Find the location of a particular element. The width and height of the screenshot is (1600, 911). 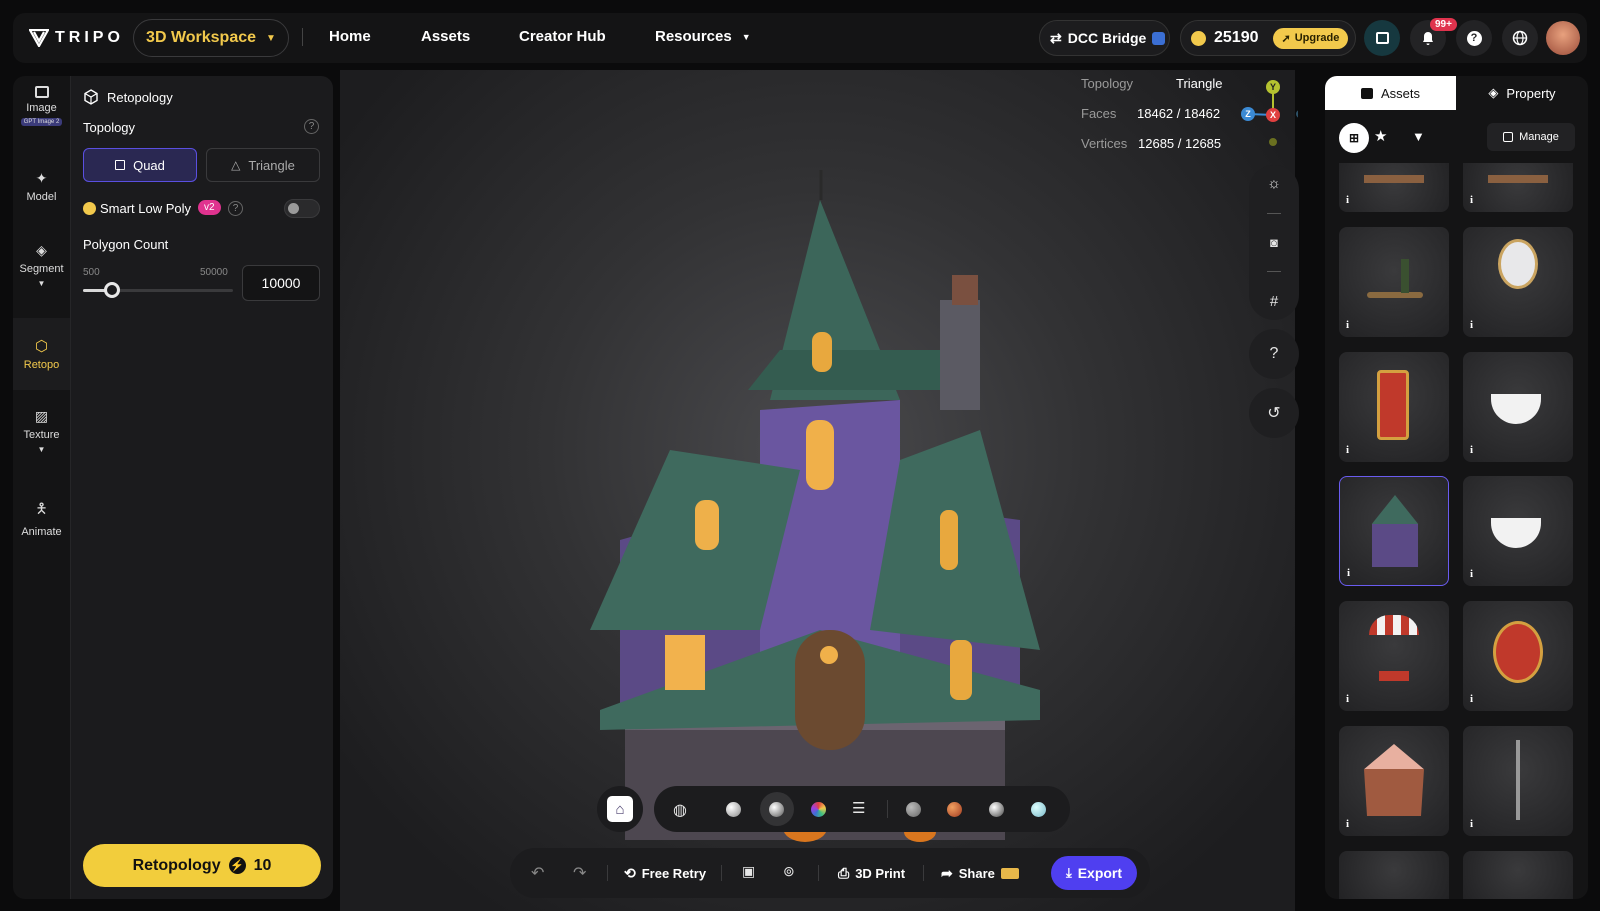

viewport-help-button: ? is located at coordinates (1274, 354).